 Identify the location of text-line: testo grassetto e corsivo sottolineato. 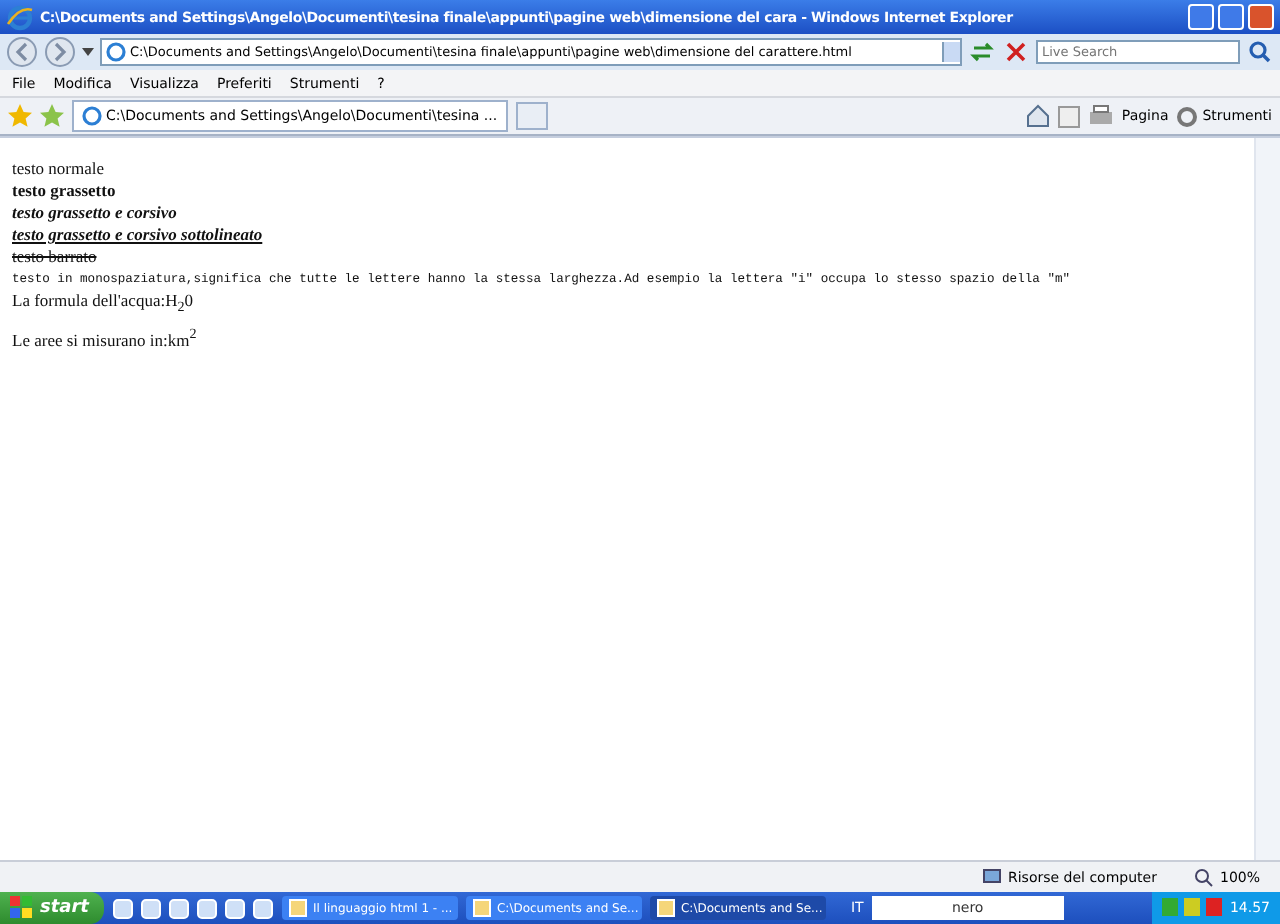
(138, 235).